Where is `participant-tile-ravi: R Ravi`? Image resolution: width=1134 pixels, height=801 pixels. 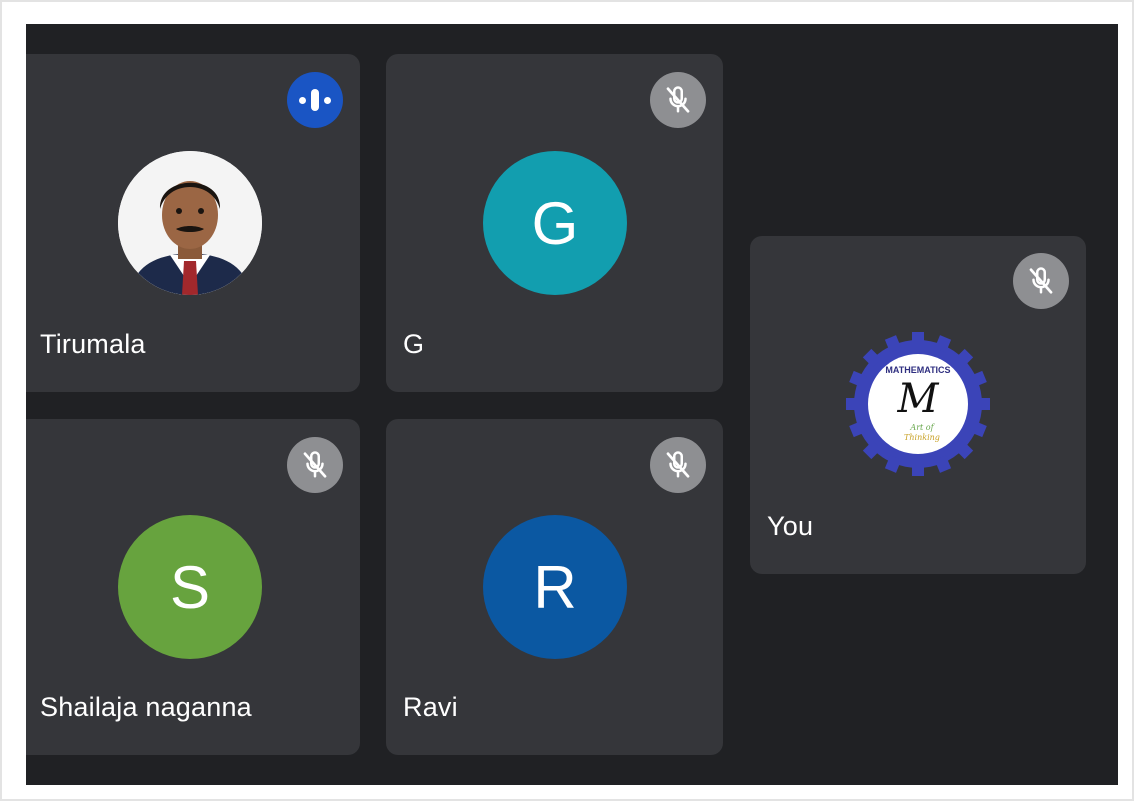 participant-tile-ravi: R Ravi is located at coordinates (554, 587).